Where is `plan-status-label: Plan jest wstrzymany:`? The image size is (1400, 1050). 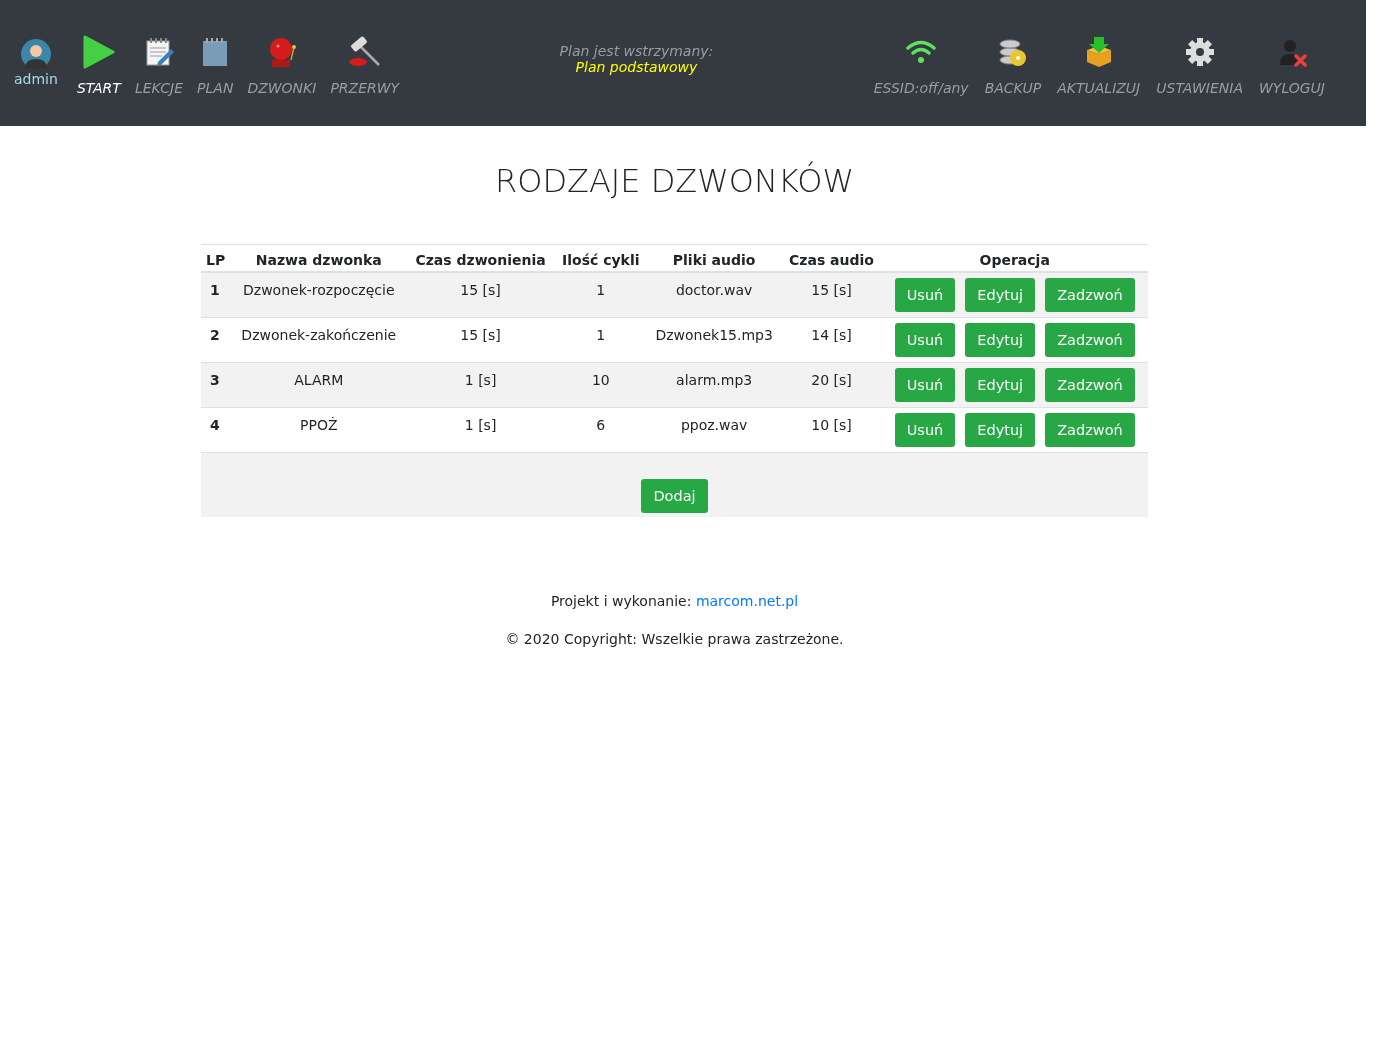
plan-status-label: Plan jest wstrzymany: is located at coordinates (636, 51).